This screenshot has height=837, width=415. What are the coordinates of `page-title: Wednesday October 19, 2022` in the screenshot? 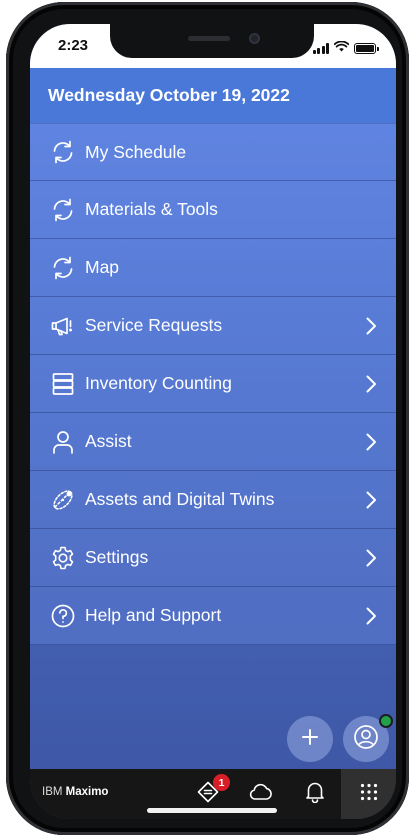 It's located at (169, 95).